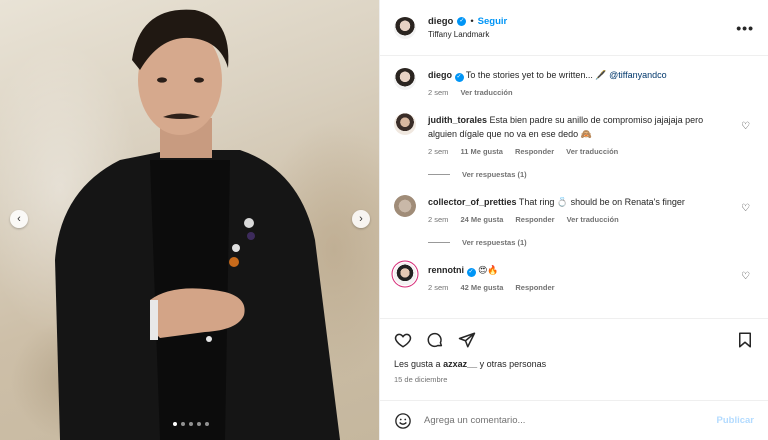 Image resolution: width=768 pixels, height=440 pixels. I want to click on post-header: diego ✓ • Seguir Tiffany Landmark •••, so click(574, 28).